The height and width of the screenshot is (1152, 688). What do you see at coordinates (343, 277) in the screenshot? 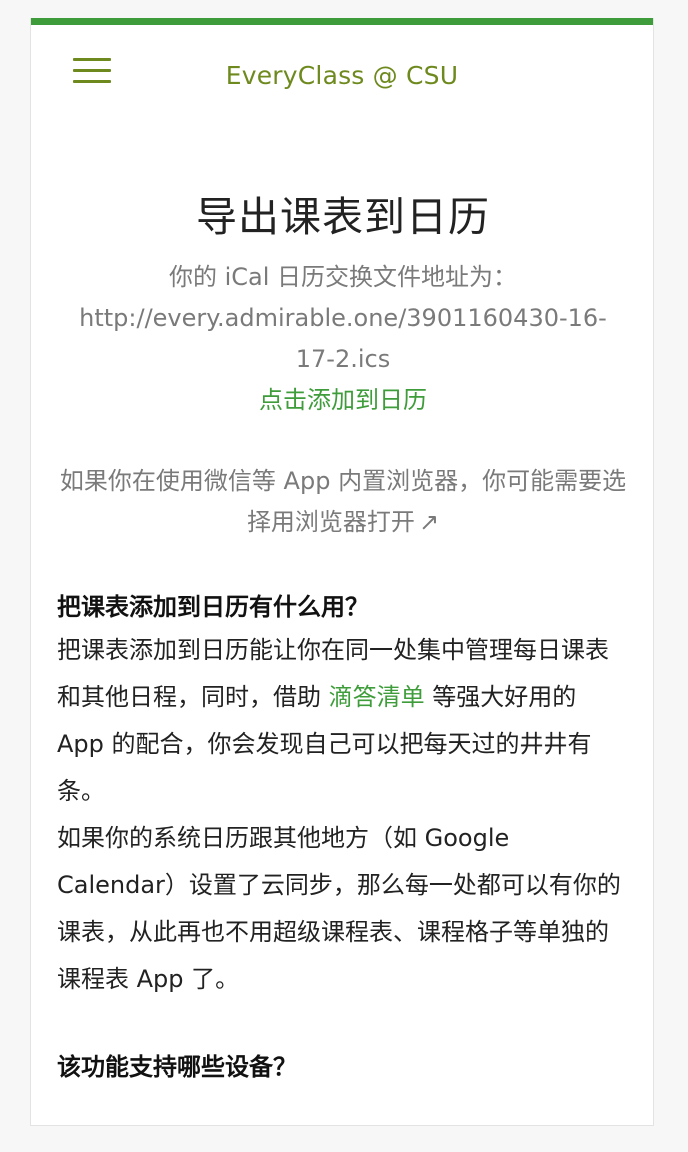
I see `ical-address-label: 你的 iCal 日历交换文件地址为：` at bounding box center [343, 277].